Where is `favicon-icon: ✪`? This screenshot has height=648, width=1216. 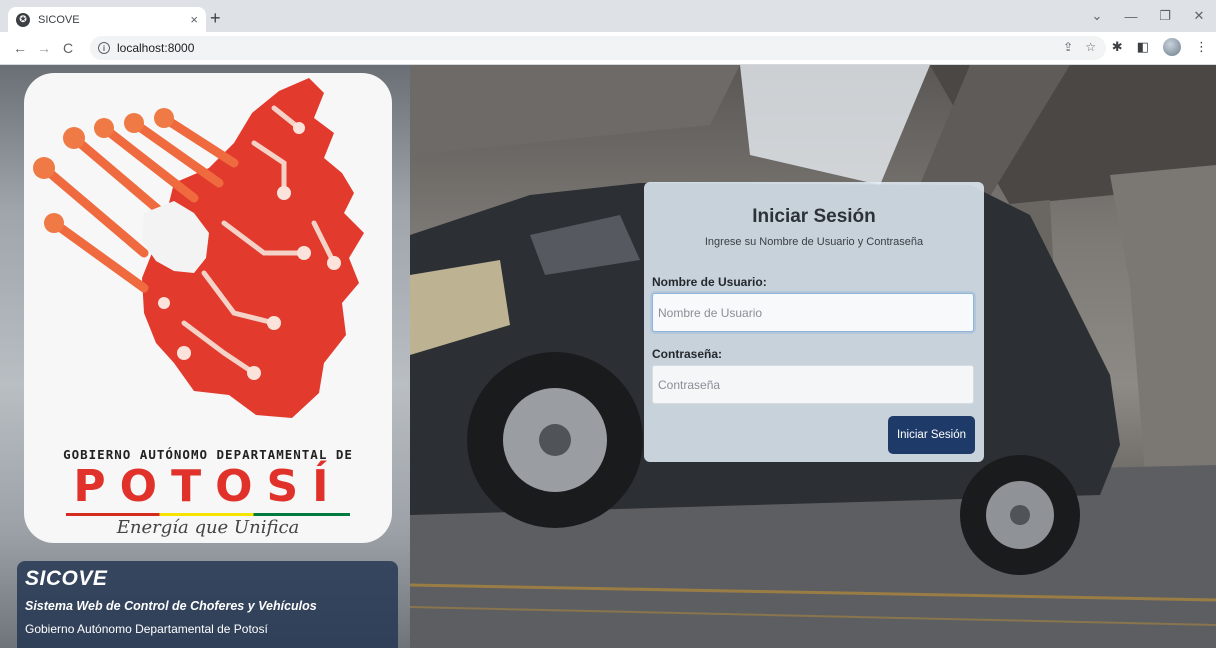
favicon-icon: ✪ is located at coordinates (23, 19).